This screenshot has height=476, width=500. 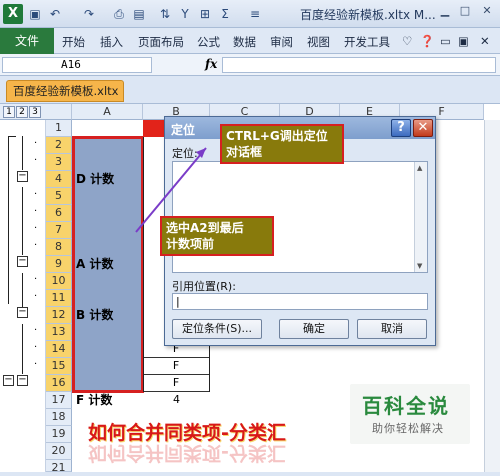 I want to click on row-header: 15, so click(x=59, y=366).